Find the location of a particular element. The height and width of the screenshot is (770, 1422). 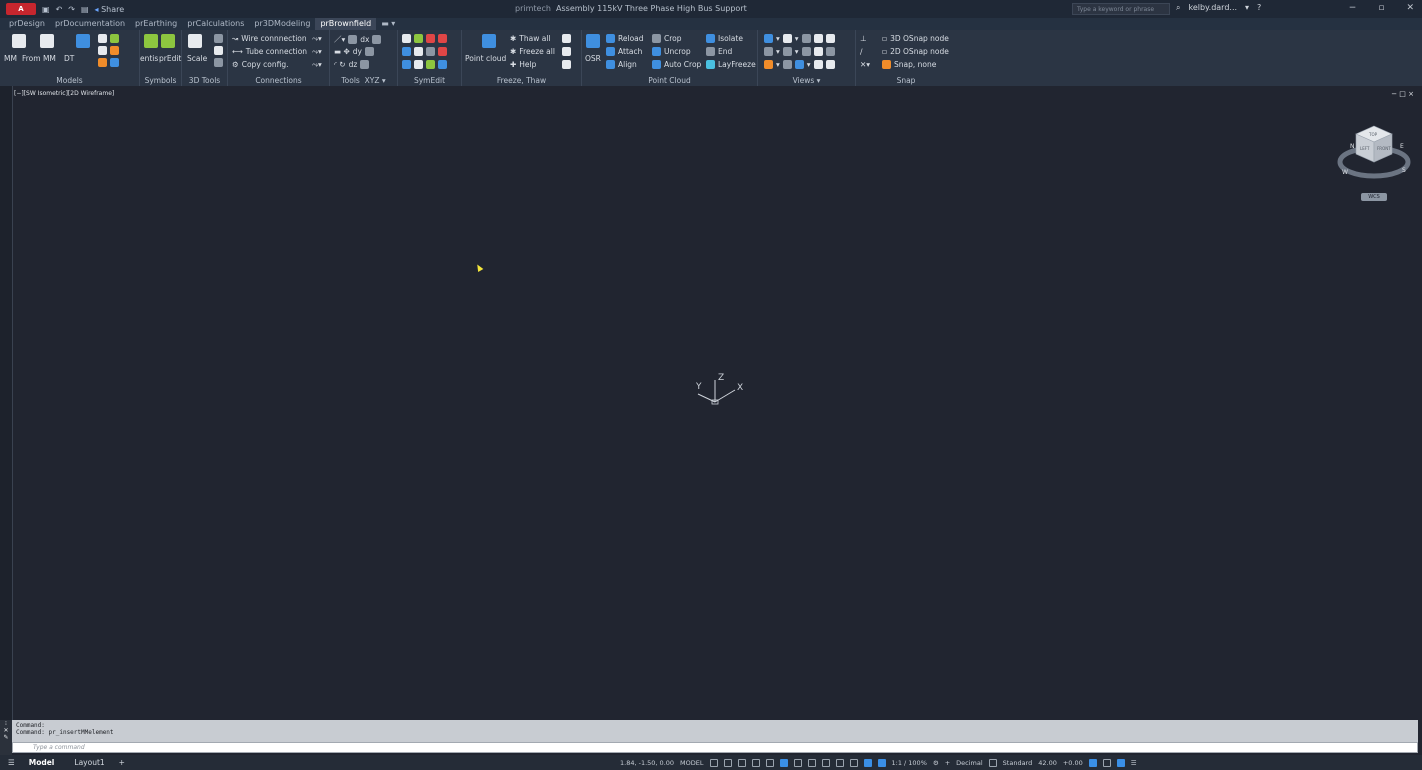

osr-button: OSR is located at coordinates (593, 58).